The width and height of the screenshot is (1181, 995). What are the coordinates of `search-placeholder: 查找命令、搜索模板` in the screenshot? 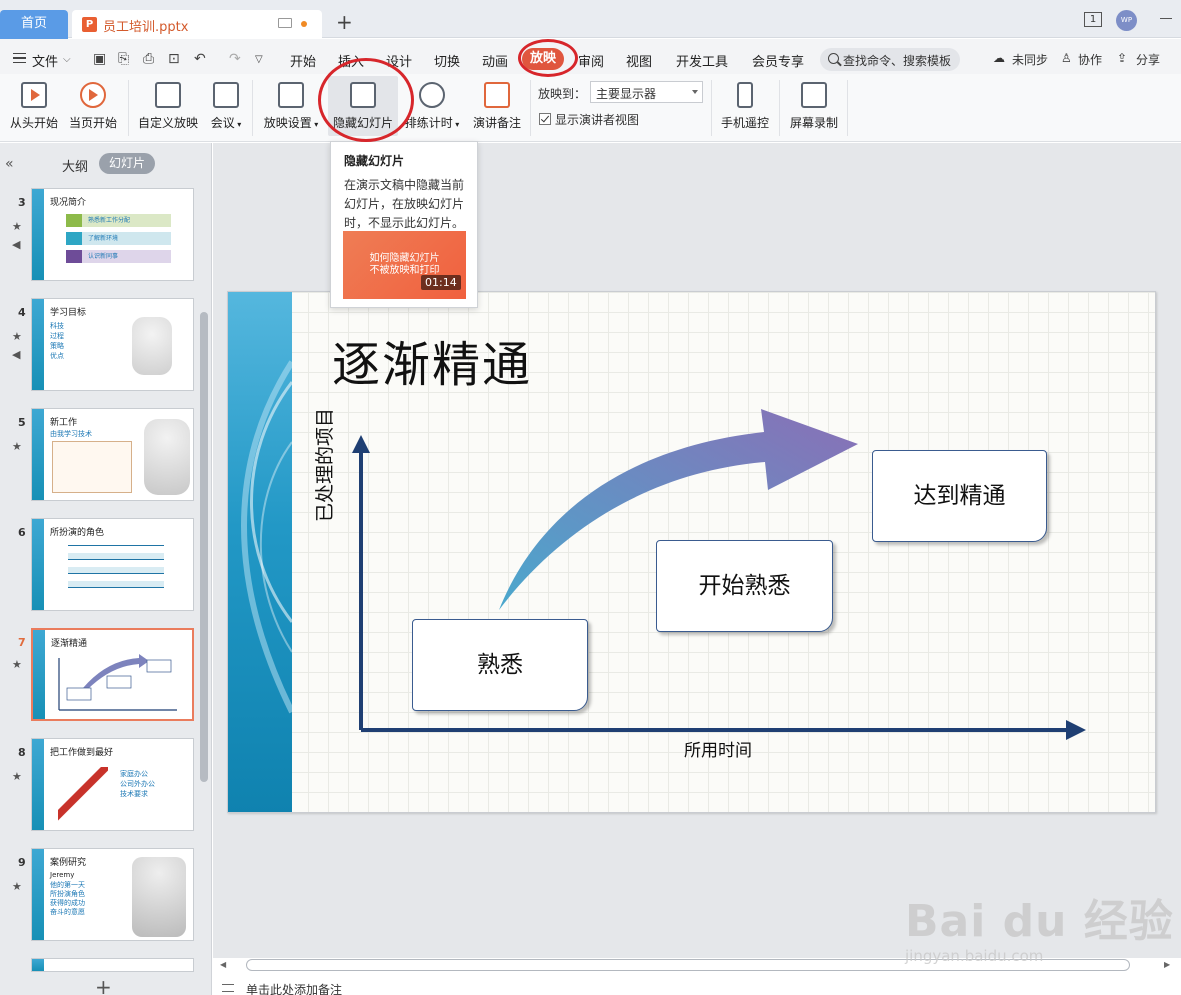 It's located at (897, 61).